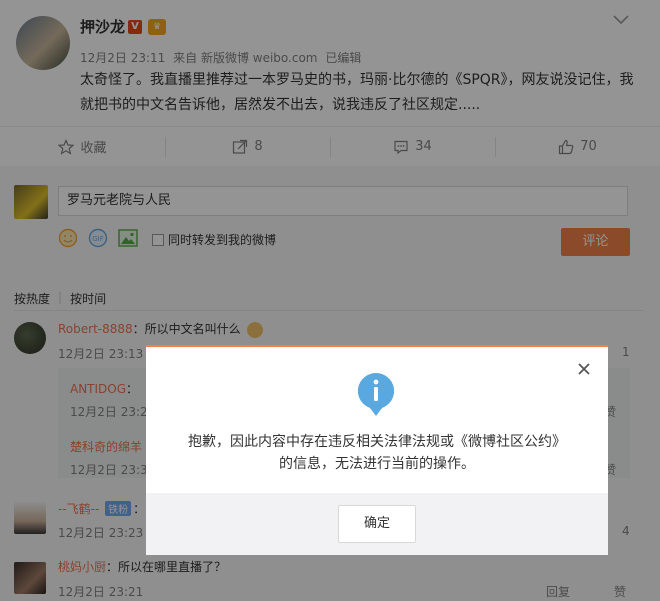  Describe the element at coordinates (584, 369) in the screenshot. I see `close-icon` at that location.